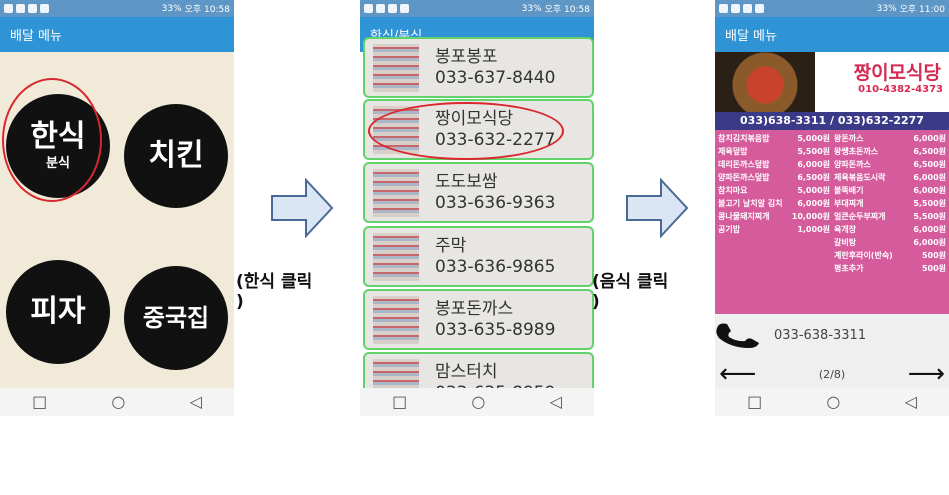 This screenshot has height=495, width=949. I want to click on menu-item-name: 제육덮밥, so click(733, 151).